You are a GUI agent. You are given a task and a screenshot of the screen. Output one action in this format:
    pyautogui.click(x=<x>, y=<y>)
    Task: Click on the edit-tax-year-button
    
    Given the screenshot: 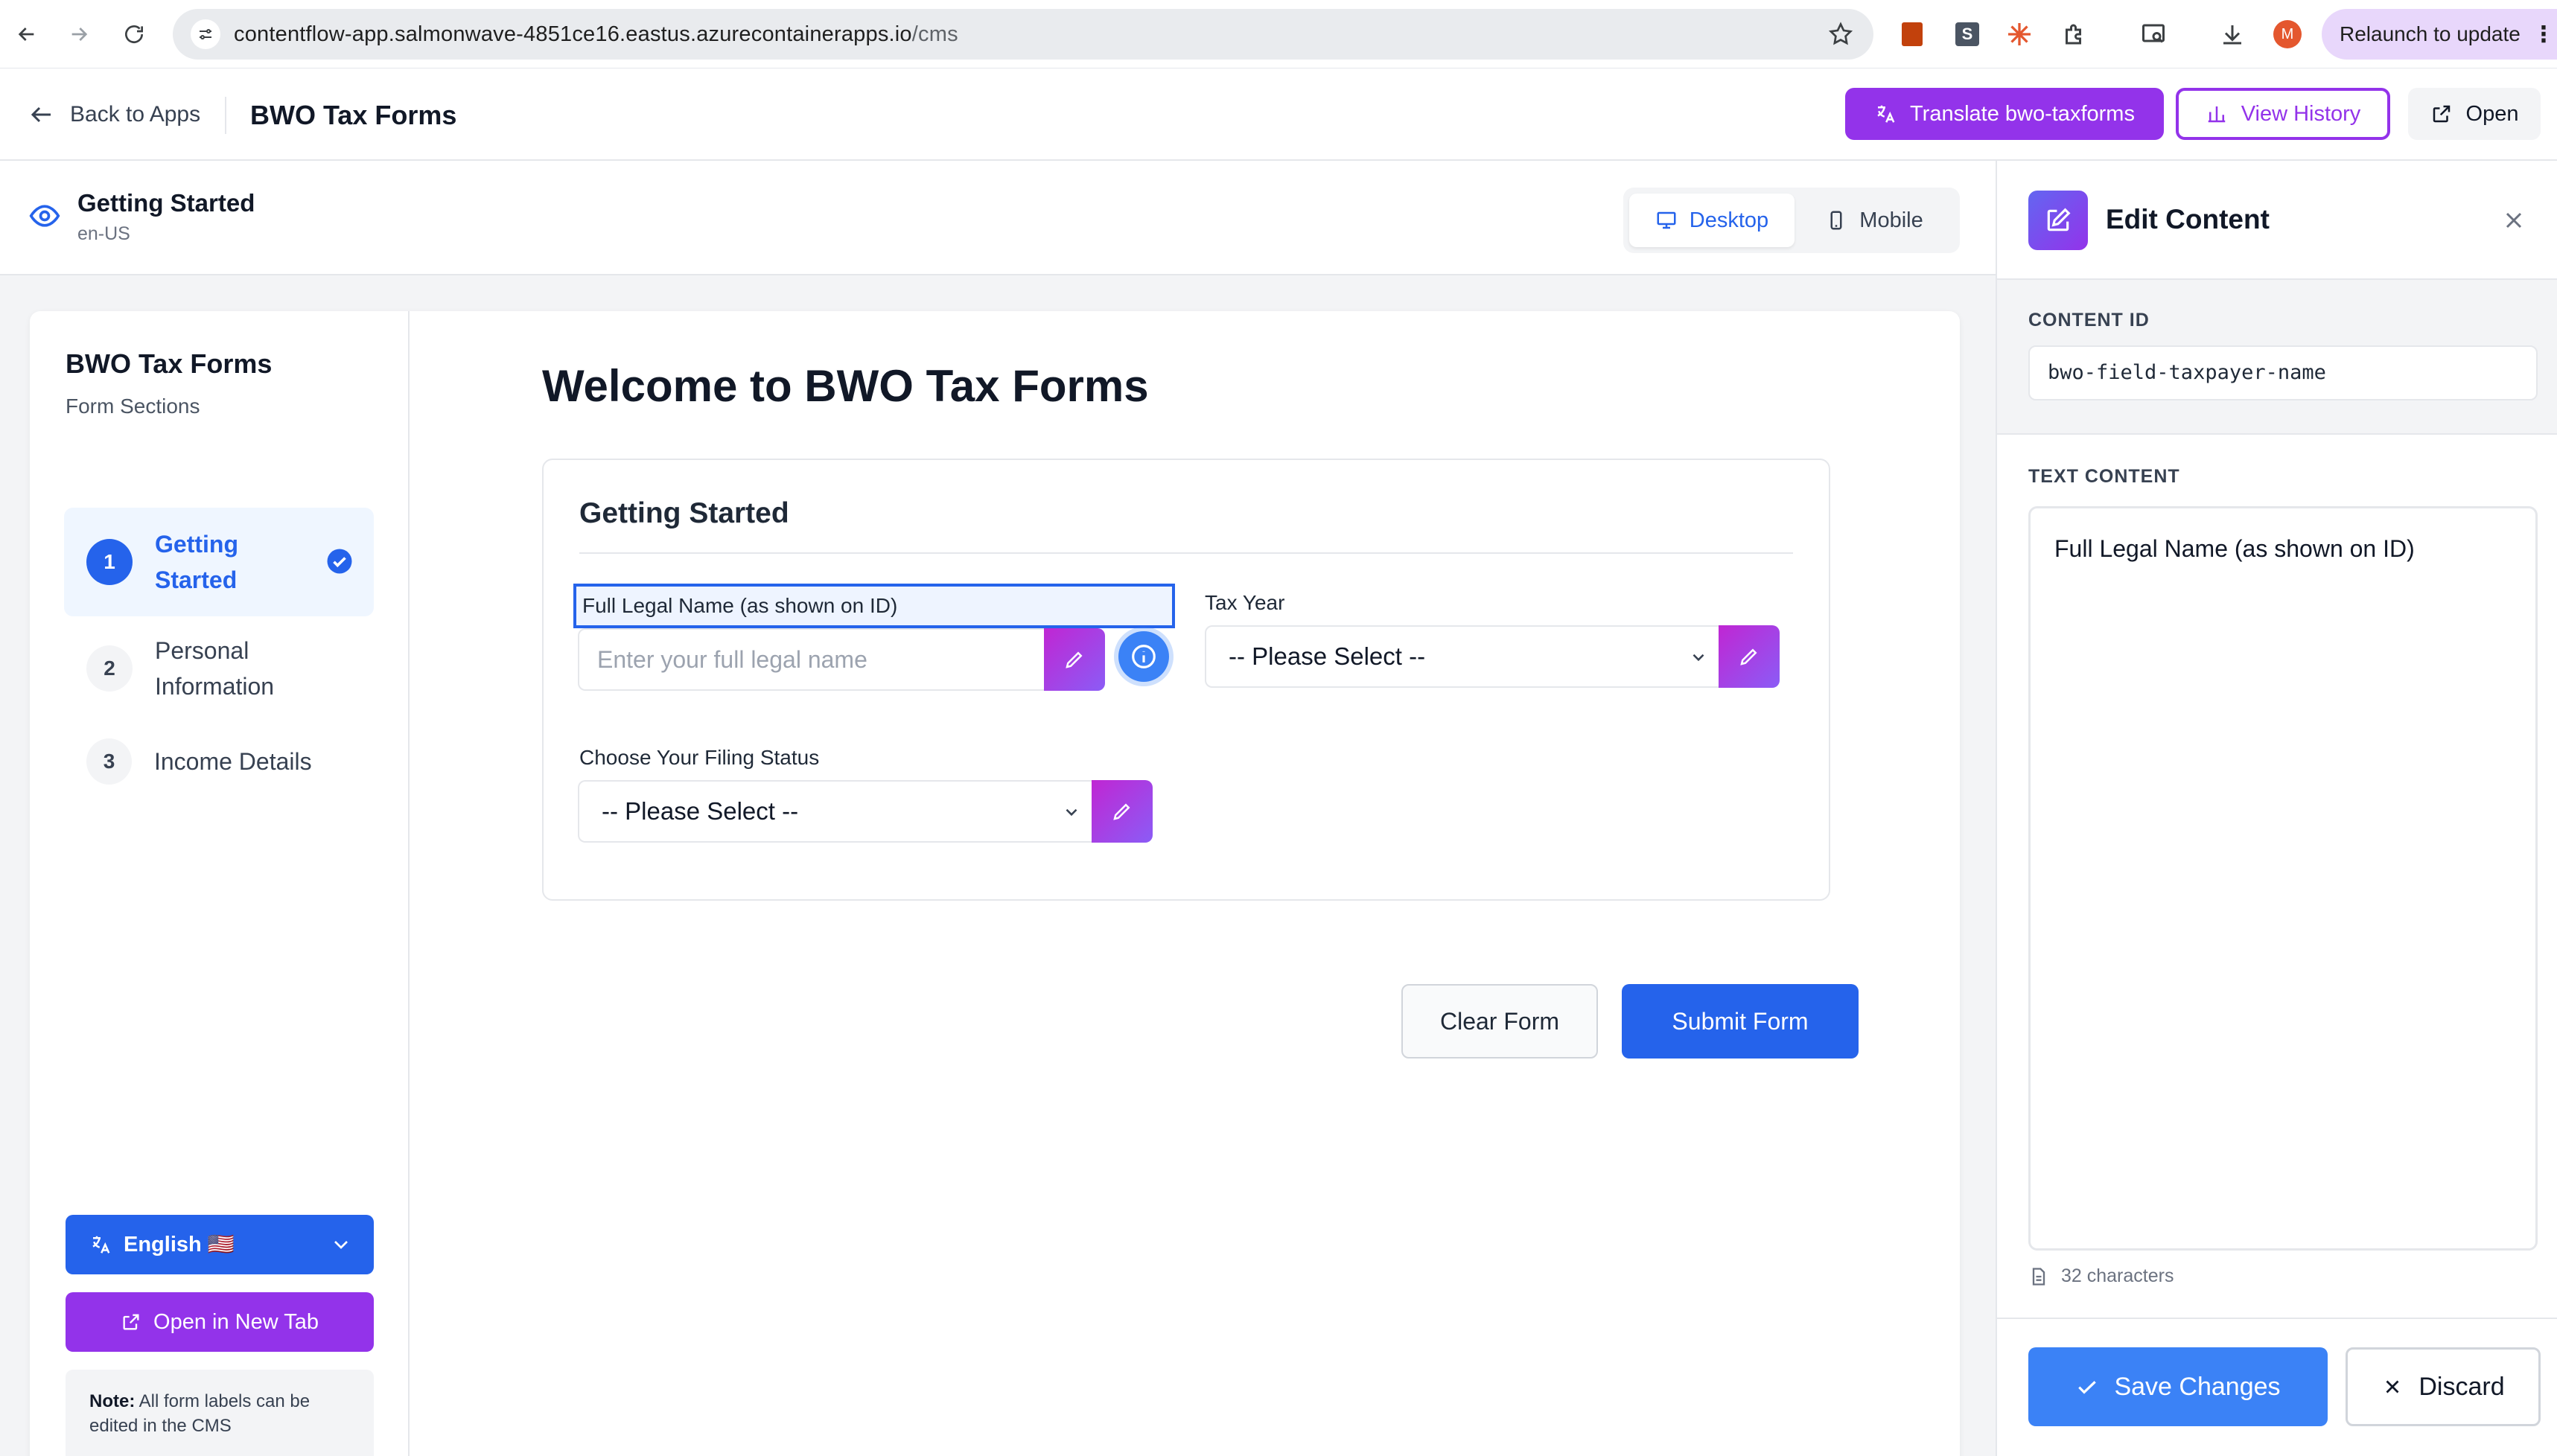 What is the action you would take?
    pyautogui.click(x=1749, y=656)
    